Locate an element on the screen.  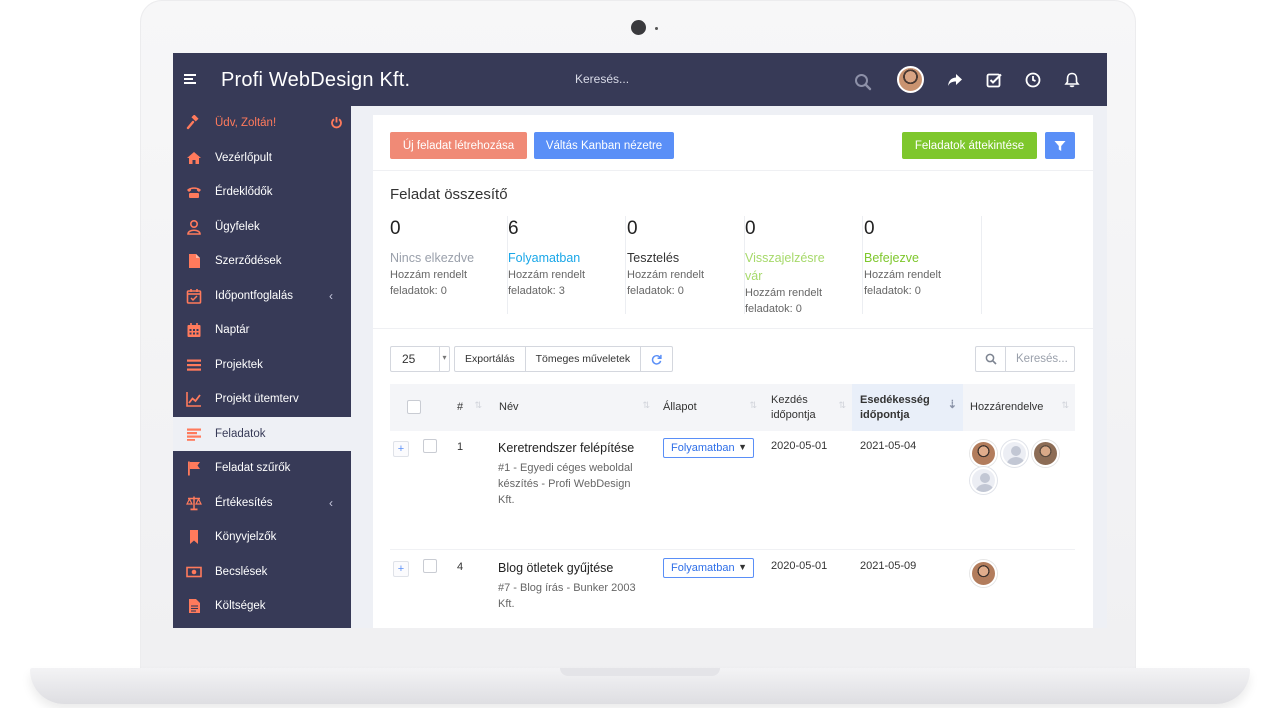
column-header-label: Esedékesség időpontja is located at coordinates (895, 407).